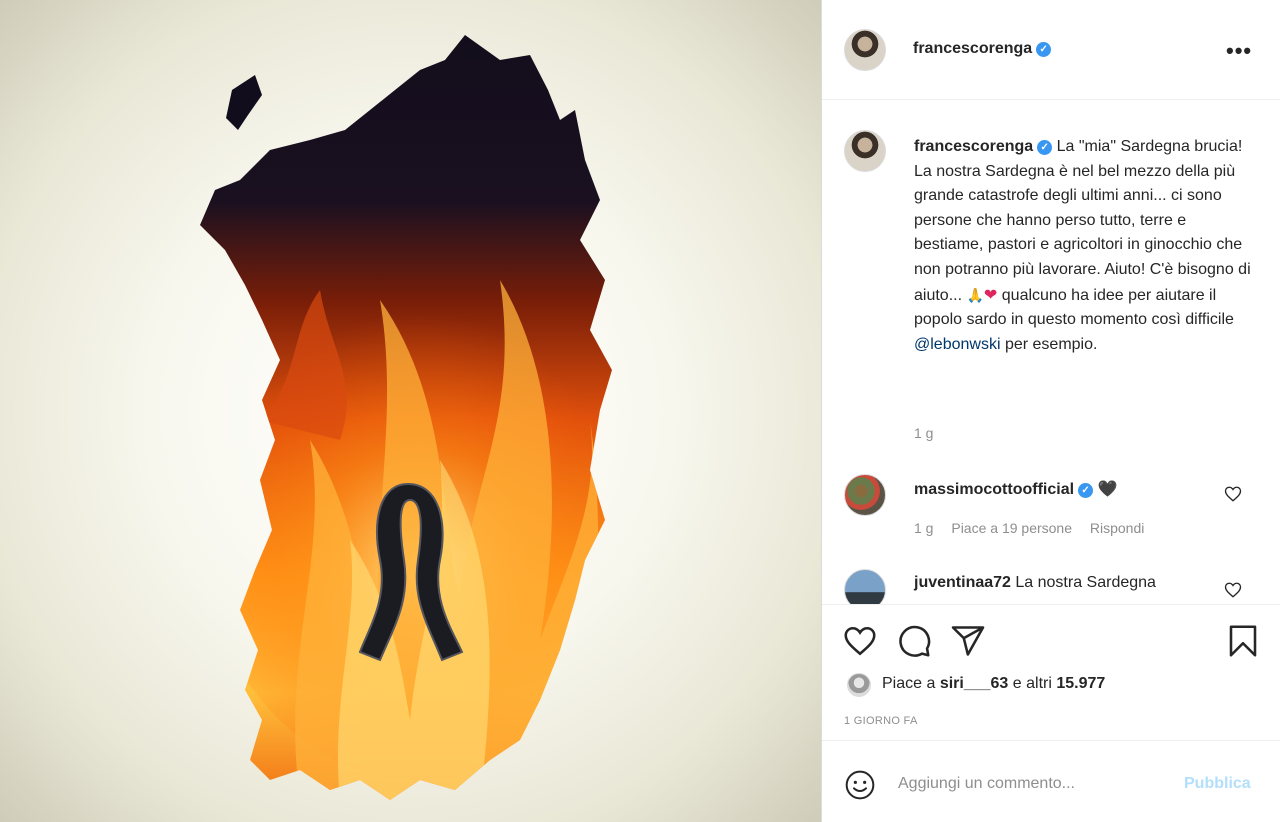 The width and height of the screenshot is (1280, 822). What do you see at coordinates (1081, 683) in the screenshot?
I see `likes-count: 15.977` at bounding box center [1081, 683].